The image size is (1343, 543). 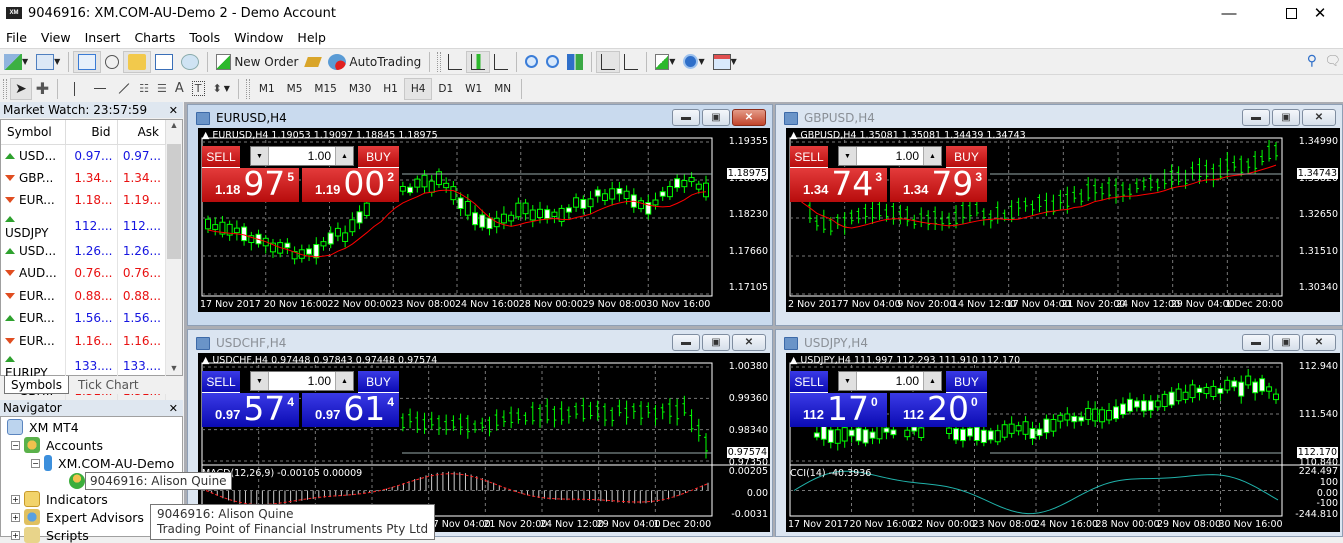 What do you see at coordinates (155, 37) in the screenshot?
I see `menu-charts: Charts` at bounding box center [155, 37].